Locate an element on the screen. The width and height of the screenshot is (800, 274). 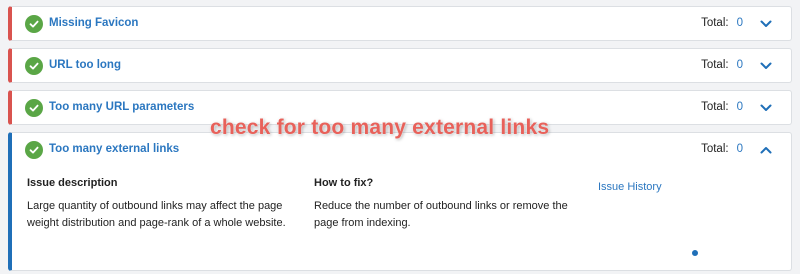
loading-dot-indicator is located at coordinates (695, 253).